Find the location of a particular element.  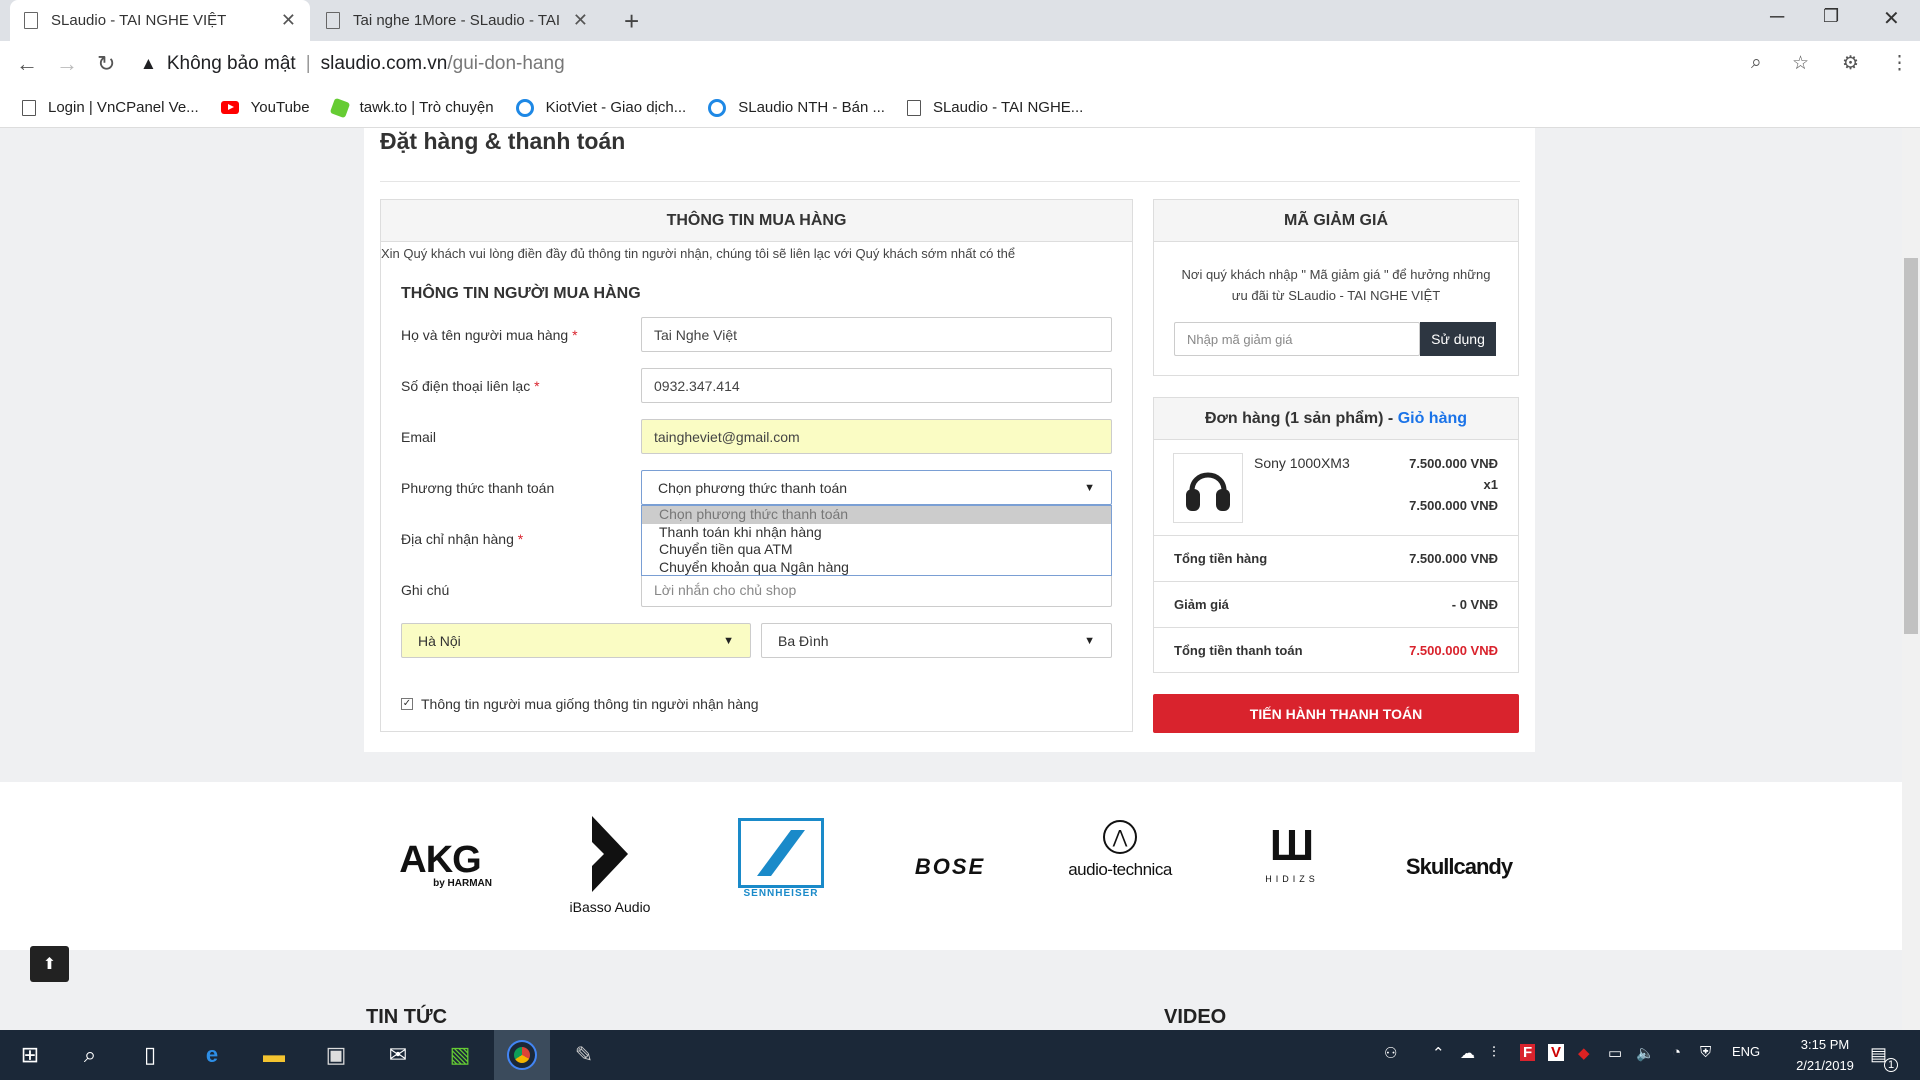

reload-icon: ↻ is located at coordinates (106, 64).